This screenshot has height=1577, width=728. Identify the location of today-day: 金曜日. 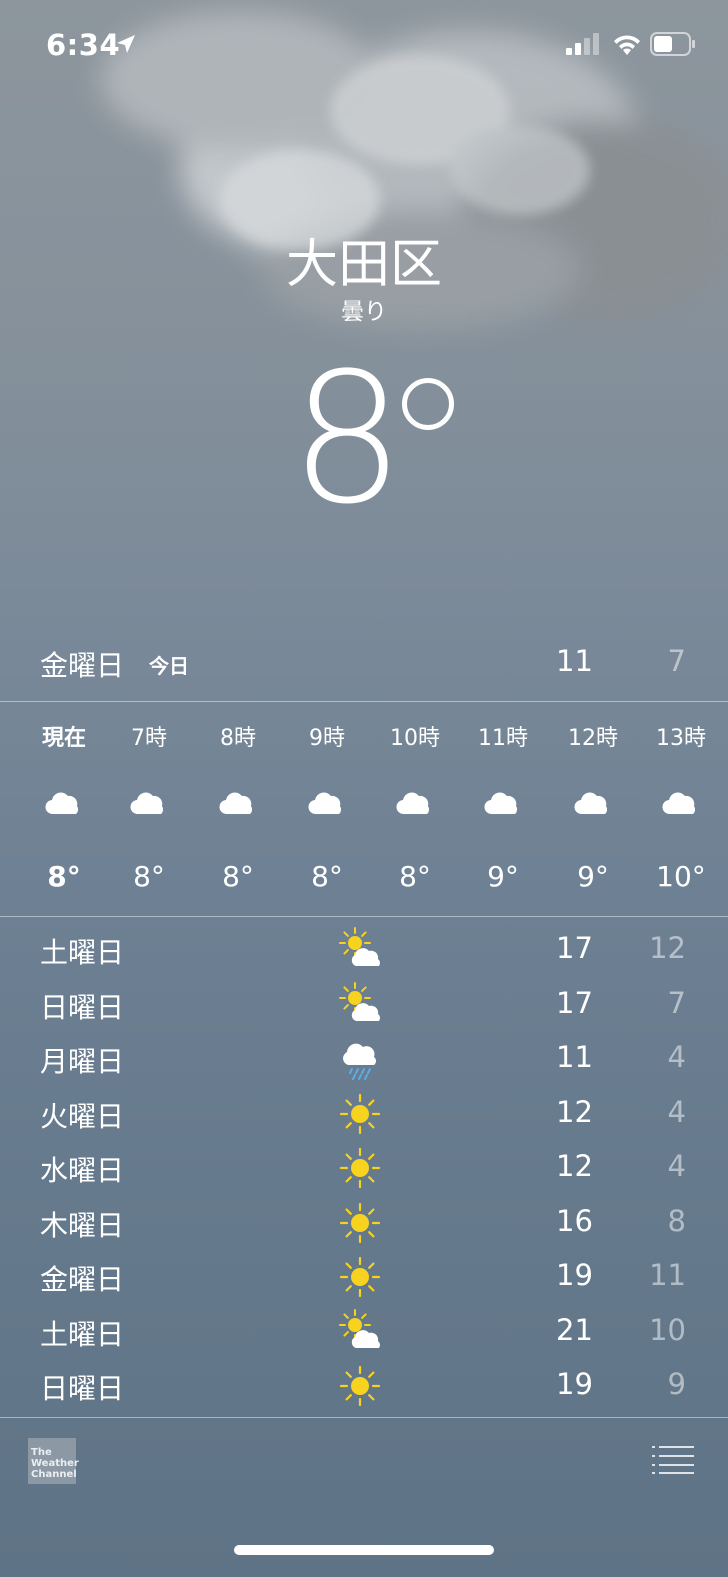
(82, 665).